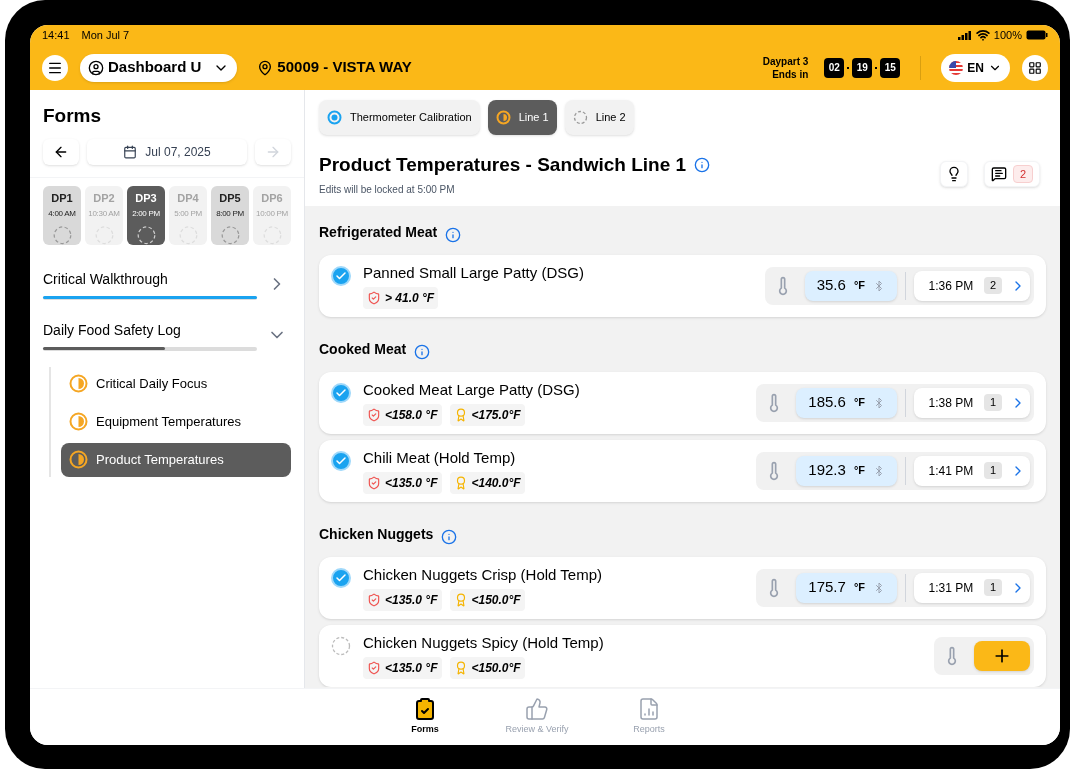 The width and height of the screenshot is (1070, 769). I want to click on grid-icon, so click(1035, 67).